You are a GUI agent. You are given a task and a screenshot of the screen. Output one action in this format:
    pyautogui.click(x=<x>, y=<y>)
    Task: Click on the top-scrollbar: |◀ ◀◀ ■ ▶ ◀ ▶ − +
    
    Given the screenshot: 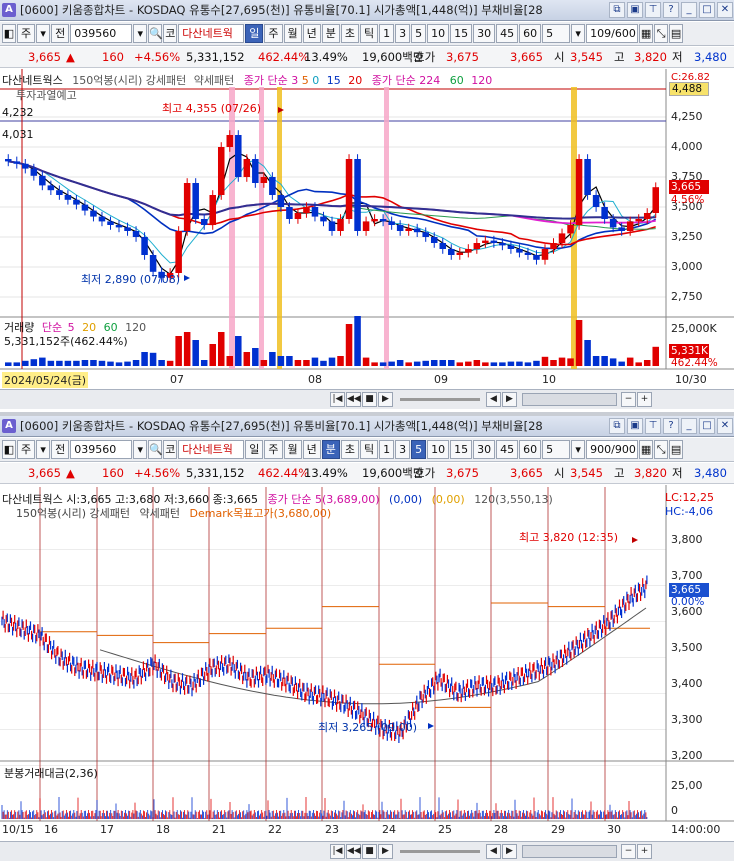 What is the action you would take?
    pyautogui.click(x=367, y=399)
    